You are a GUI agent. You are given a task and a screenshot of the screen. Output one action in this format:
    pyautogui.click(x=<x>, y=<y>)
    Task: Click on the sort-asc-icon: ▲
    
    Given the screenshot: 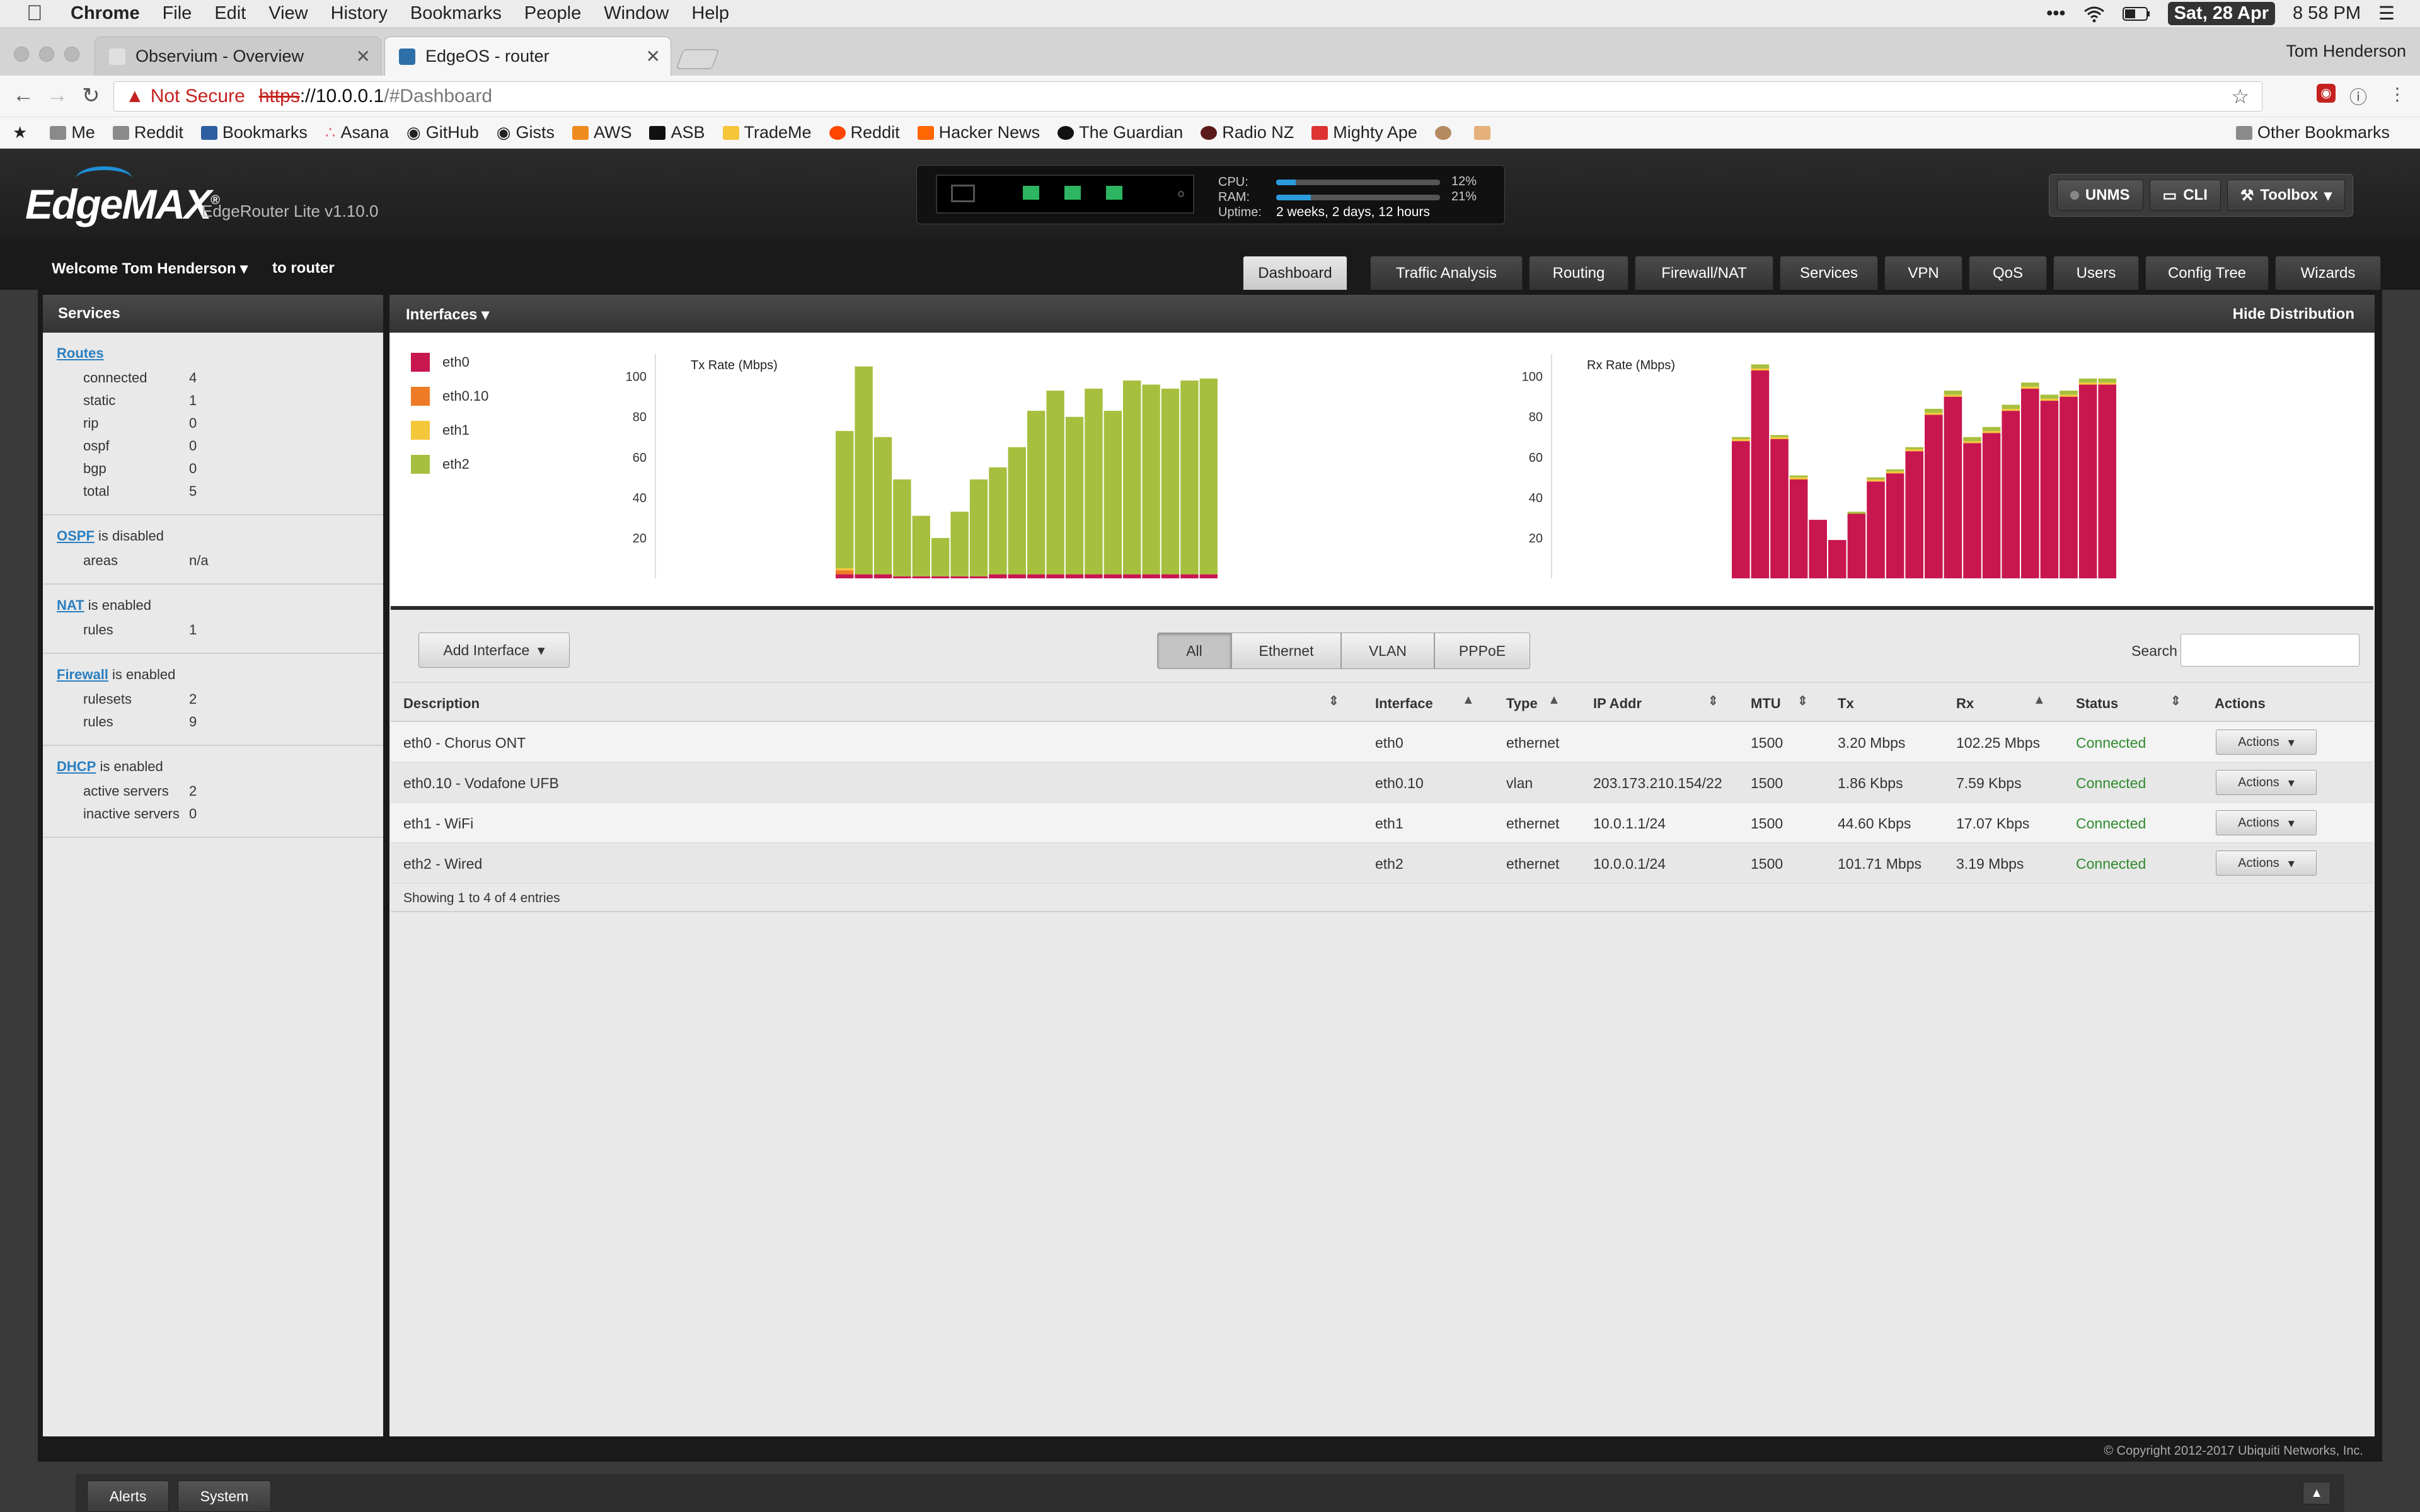 What is the action you would take?
    pyautogui.click(x=1469, y=700)
    